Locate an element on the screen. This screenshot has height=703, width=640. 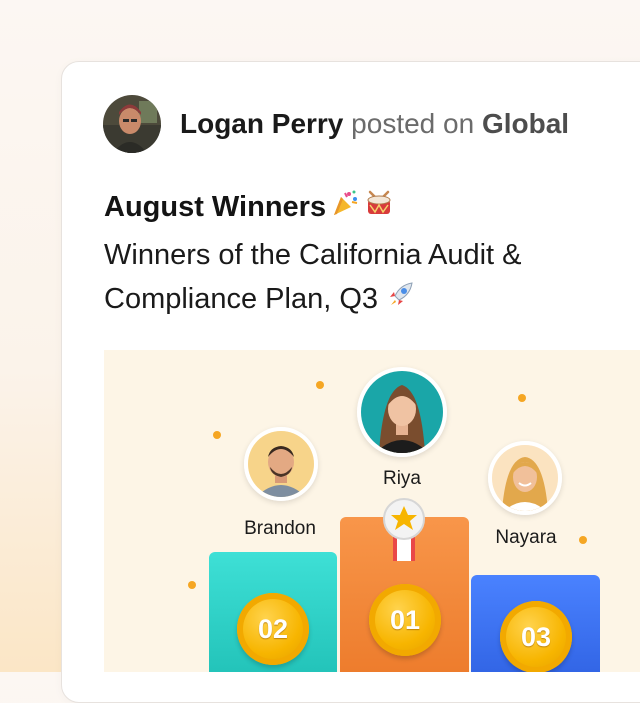
rank-medal-second: 02 is located at coordinates (273, 629).